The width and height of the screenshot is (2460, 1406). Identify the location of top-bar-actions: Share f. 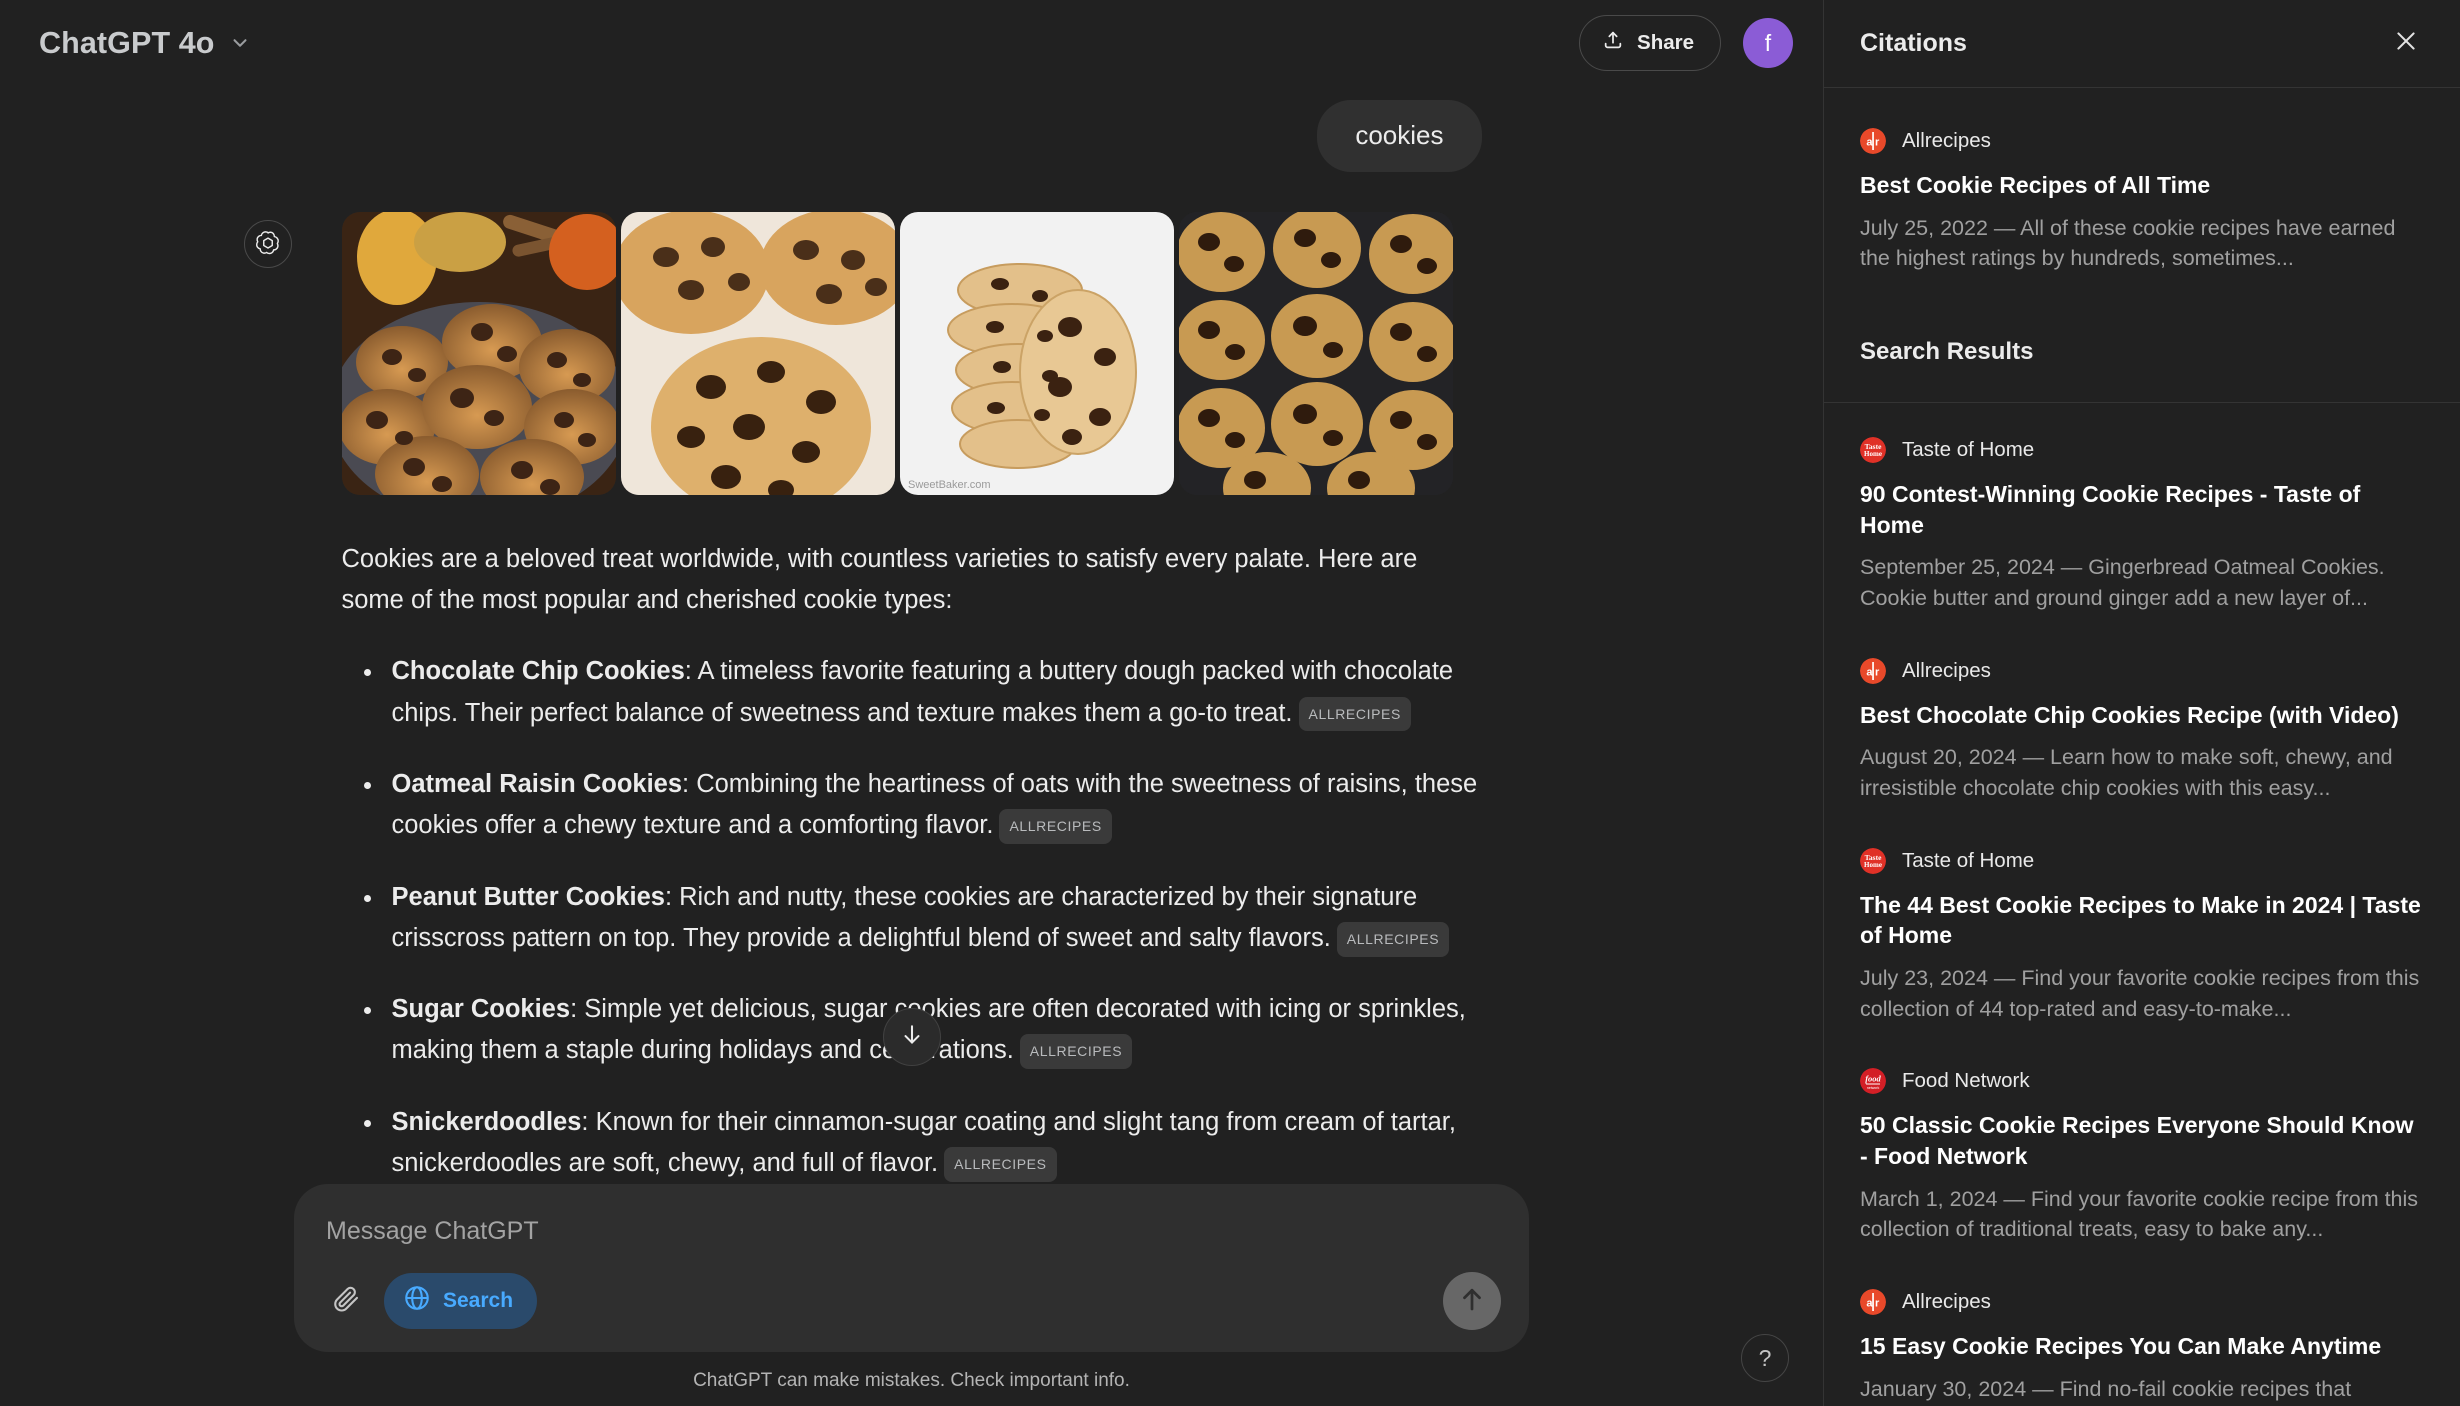
(1686, 43).